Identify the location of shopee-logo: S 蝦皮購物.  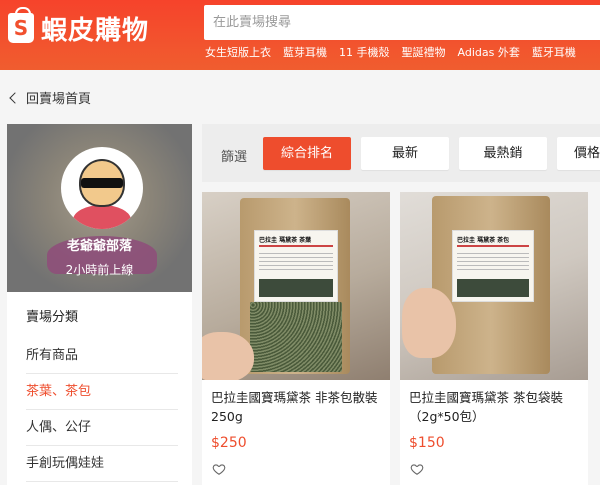
(79, 26).